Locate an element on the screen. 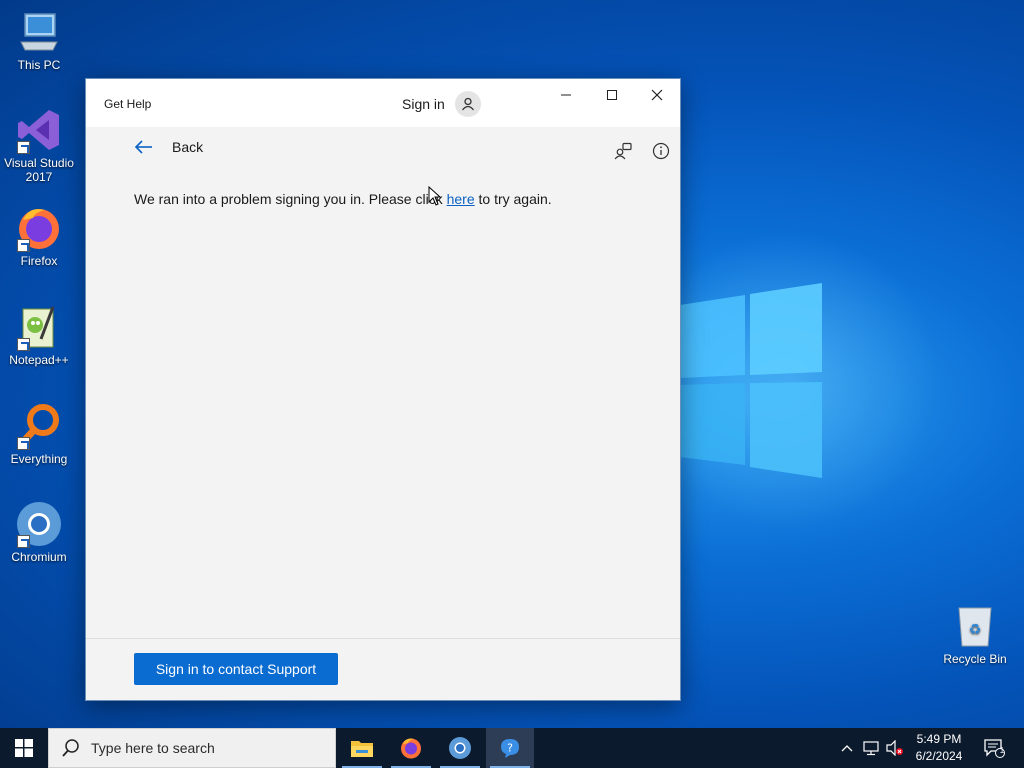  desktop-icon-chromium: Chromium is located at coordinates (39, 532).